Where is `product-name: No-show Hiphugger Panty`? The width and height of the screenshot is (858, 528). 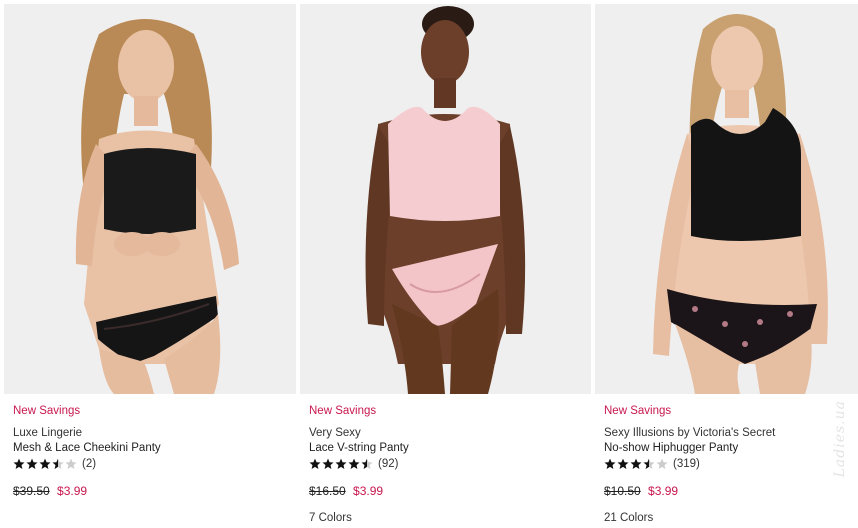
product-name: No-show Hiphugger Panty is located at coordinates (729, 448).